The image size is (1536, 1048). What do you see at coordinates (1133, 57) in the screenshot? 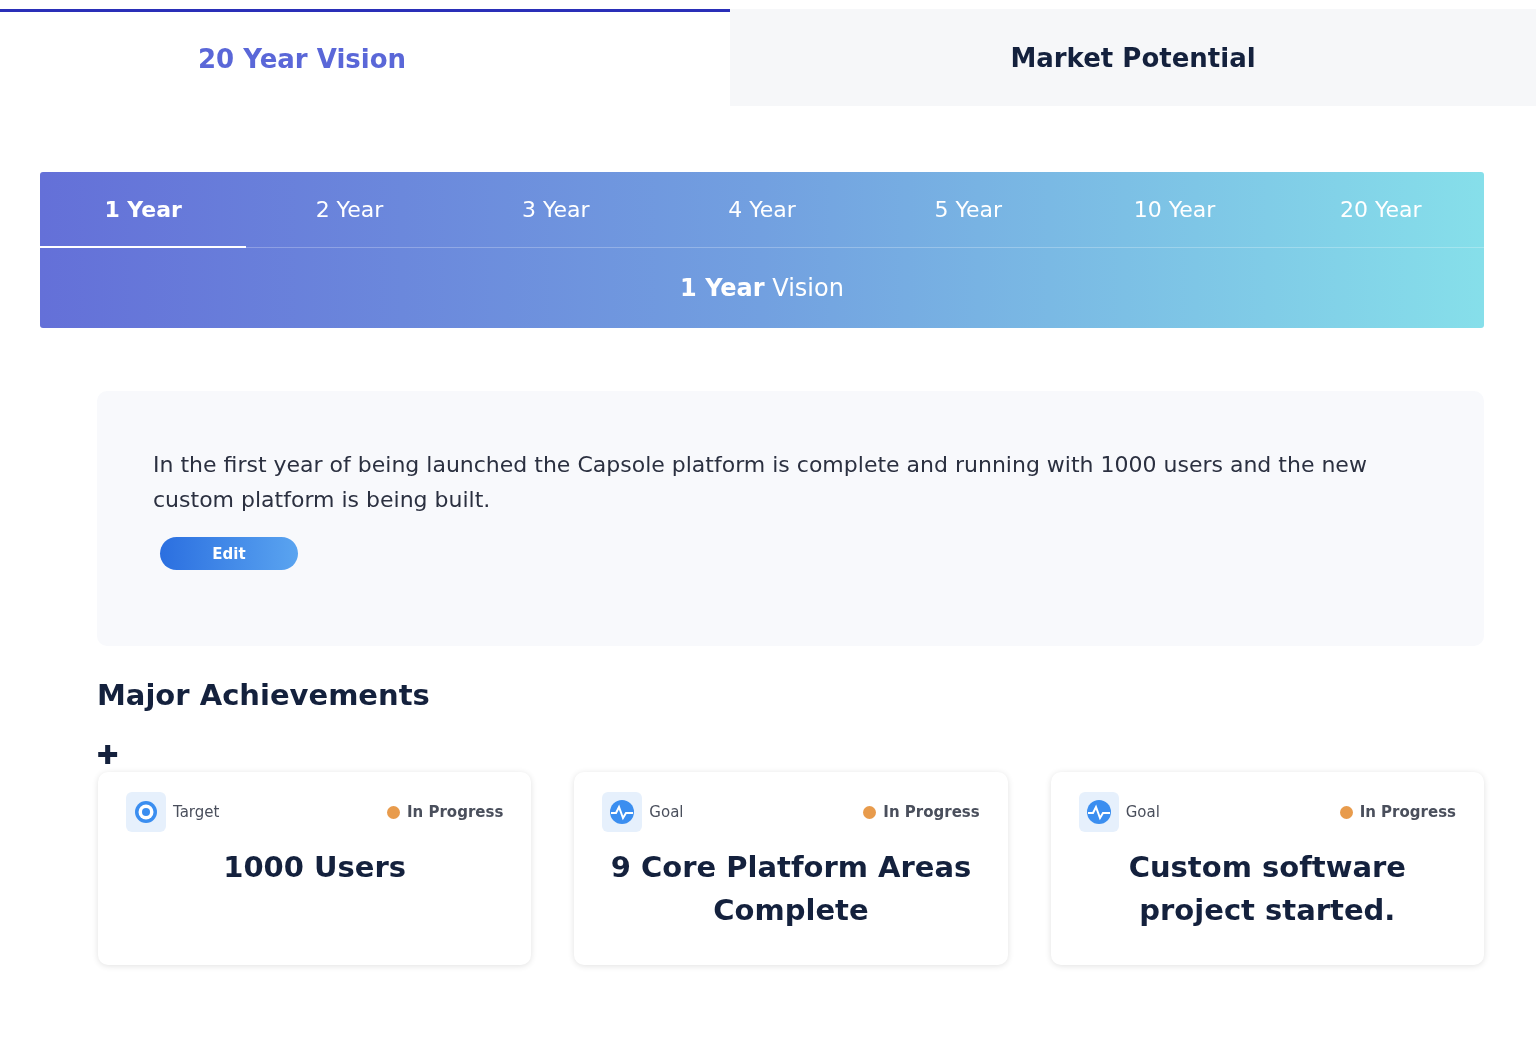
I see `section-tab: Market Potential` at bounding box center [1133, 57].